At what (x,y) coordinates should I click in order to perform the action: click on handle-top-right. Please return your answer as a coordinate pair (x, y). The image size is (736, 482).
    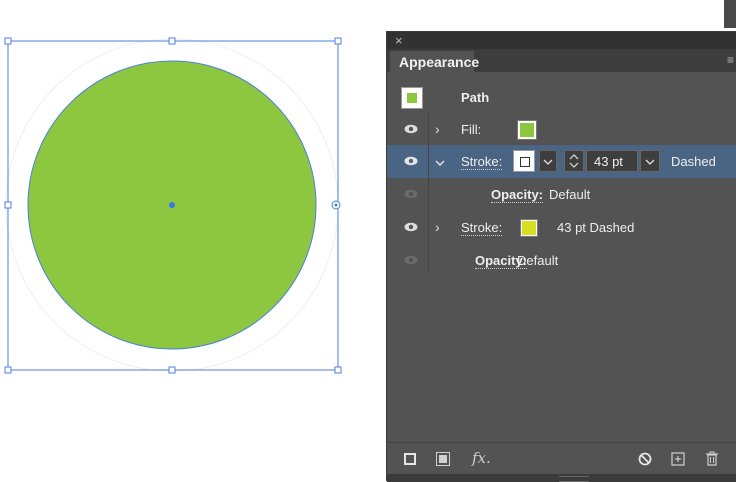
    Looking at the image, I should click on (338, 41).